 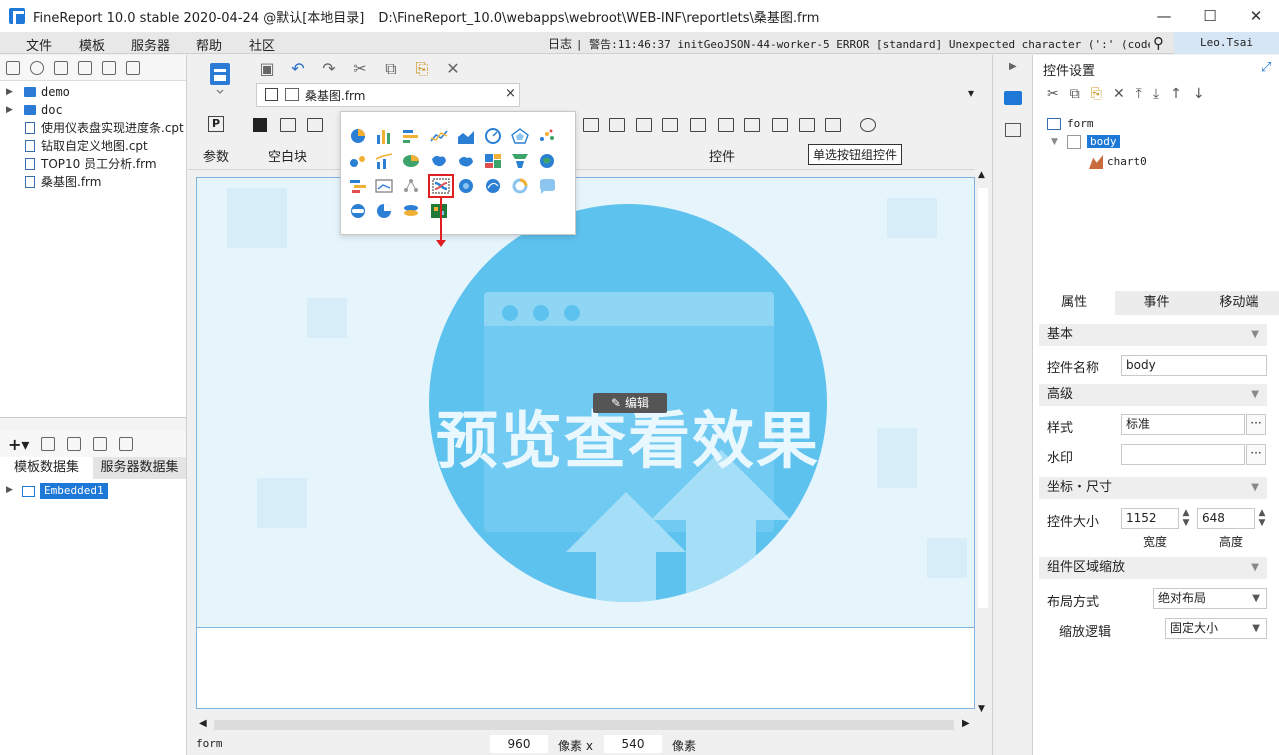 What do you see at coordinates (510, 93) in the screenshot?
I see `tab-close-icon: ×` at bounding box center [510, 93].